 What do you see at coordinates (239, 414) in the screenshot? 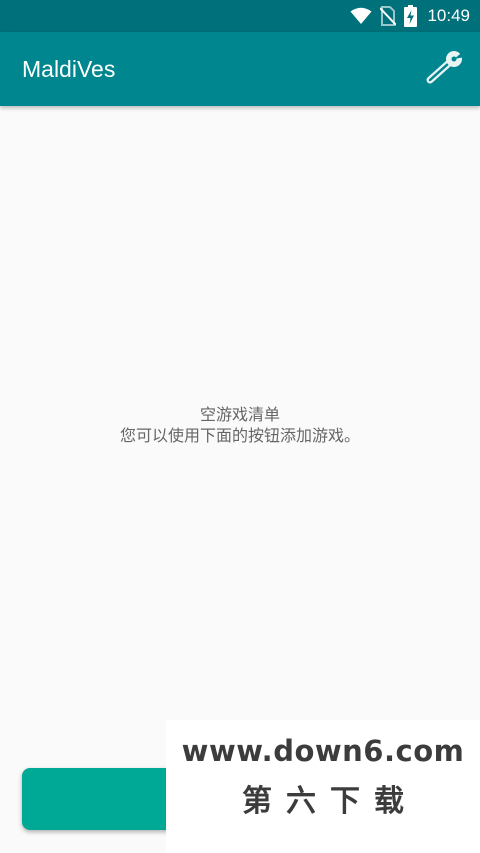
I see `empty-state-title: 空游戏清单` at bounding box center [239, 414].